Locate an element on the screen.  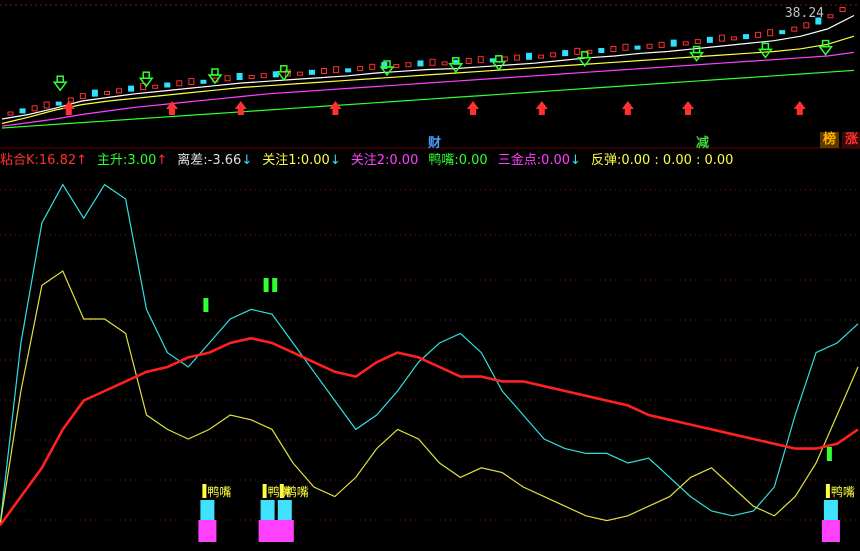
indicator-label: 粘合K: is located at coordinates (19, 160).